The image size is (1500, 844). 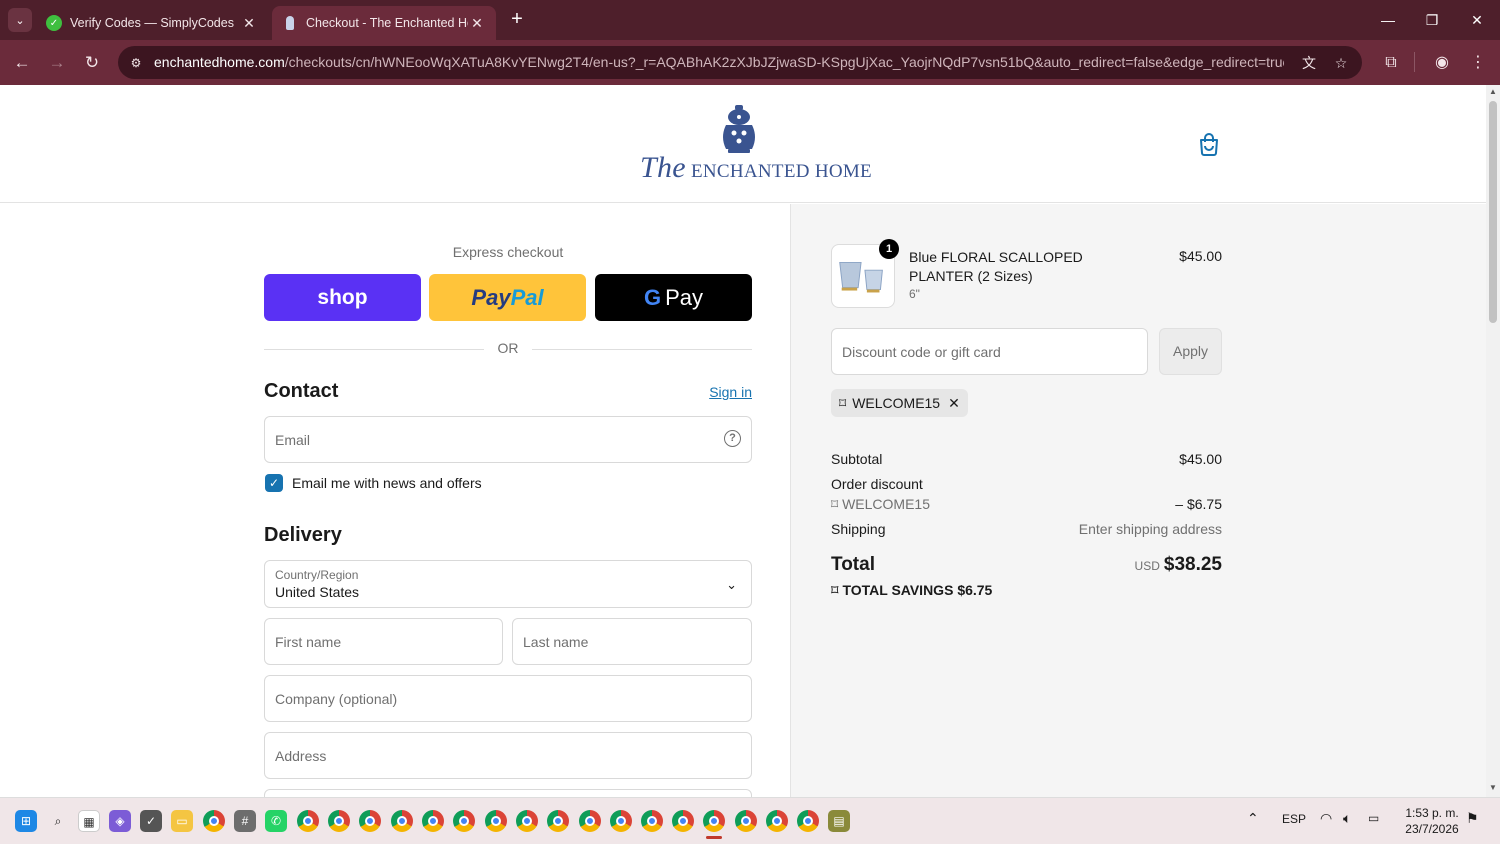 What do you see at coordinates (274, 483) in the screenshot?
I see `news-offers-checkbox: ✓` at bounding box center [274, 483].